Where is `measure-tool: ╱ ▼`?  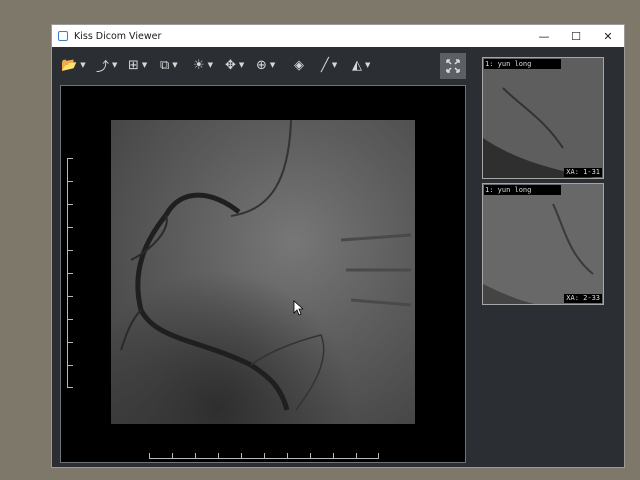
measure-tool: ╱ ▼ is located at coordinates (329, 65).